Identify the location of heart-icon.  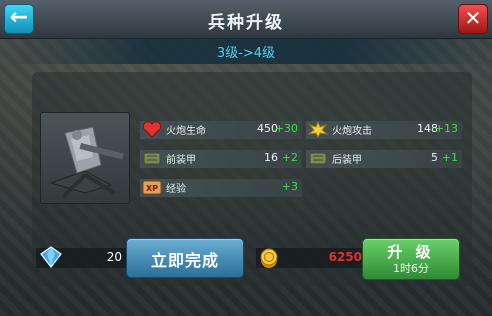
(152, 129).